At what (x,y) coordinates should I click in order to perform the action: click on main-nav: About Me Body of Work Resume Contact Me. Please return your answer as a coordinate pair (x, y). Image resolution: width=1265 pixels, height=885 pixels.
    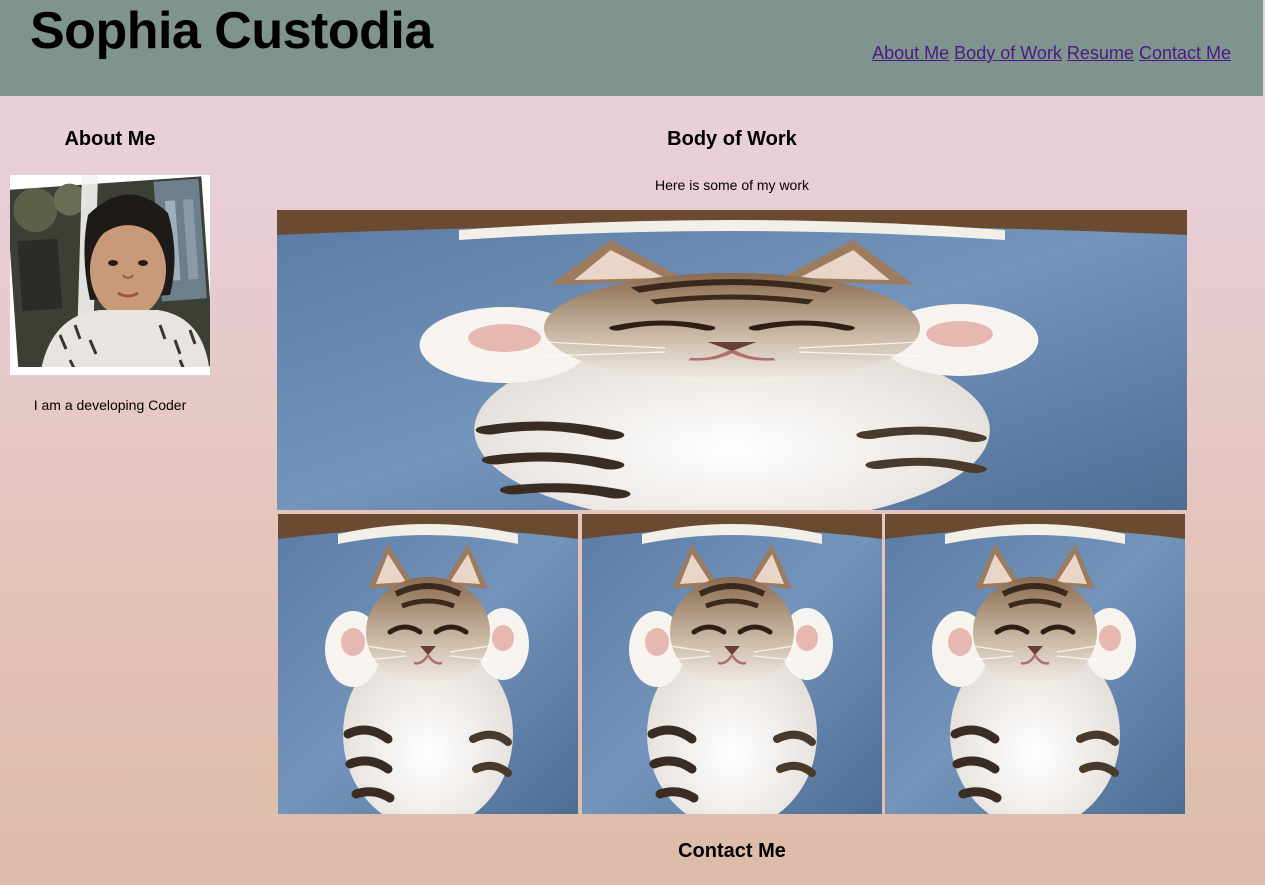
    Looking at the image, I should click on (1051, 53).